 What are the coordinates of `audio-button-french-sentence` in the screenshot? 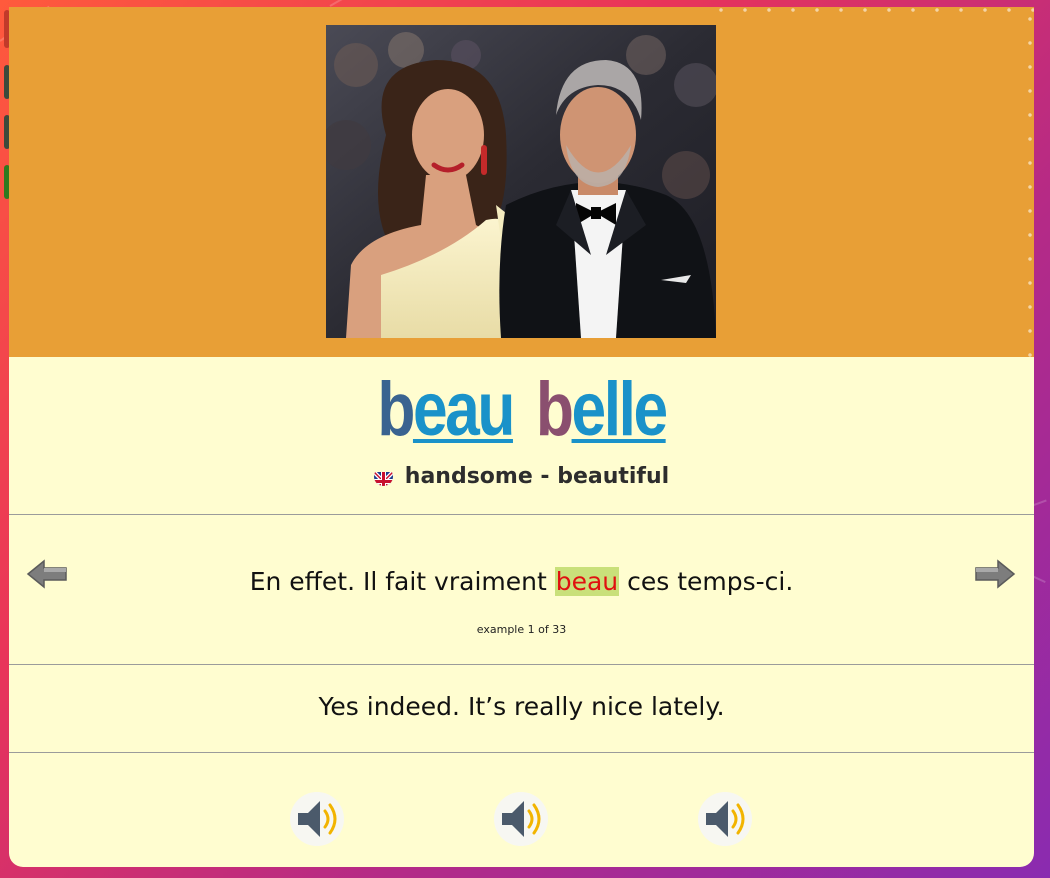 It's located at (521, 819).